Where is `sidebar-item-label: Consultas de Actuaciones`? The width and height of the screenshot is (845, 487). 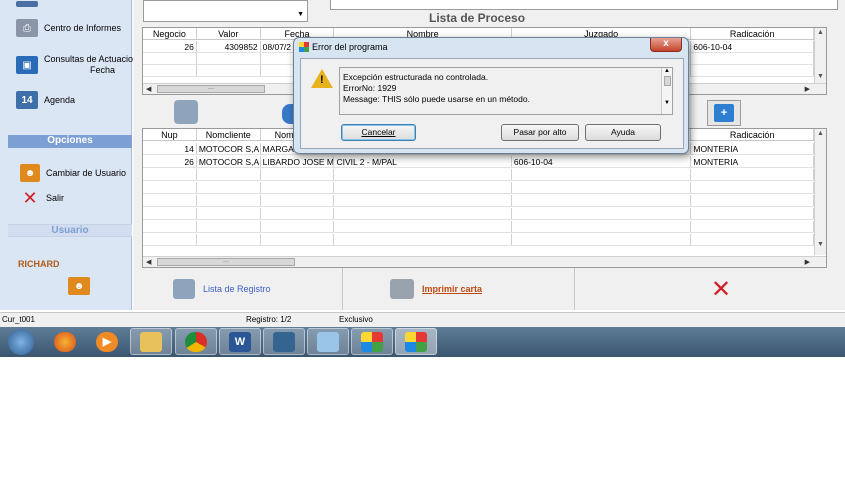 sidebar-item-label: Consultas de Actuaciones is located at coordinates (89, 59).